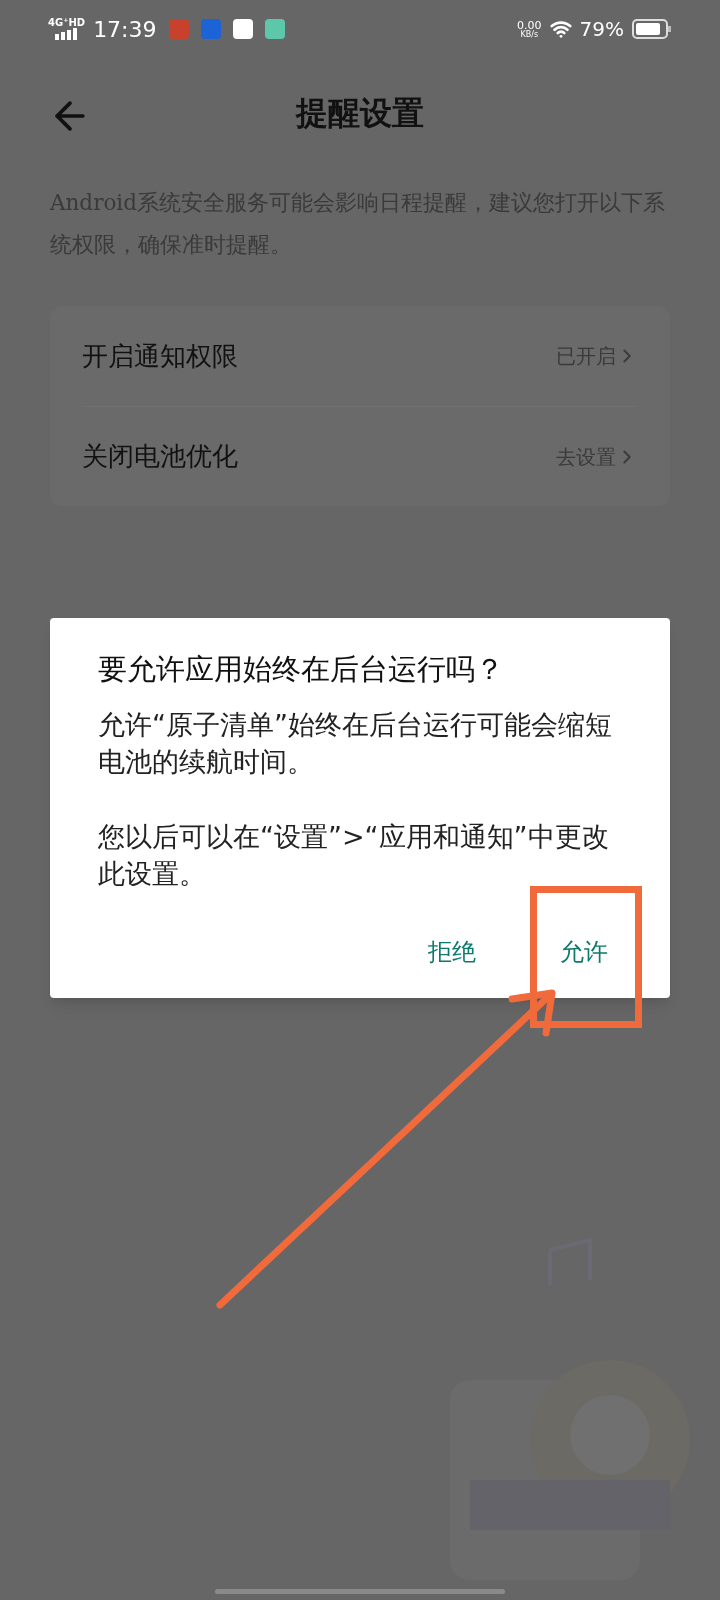 The height and width of the screenshot is (1600, 720). I want to click on speed-unit: KB/s, so click(529, 34).